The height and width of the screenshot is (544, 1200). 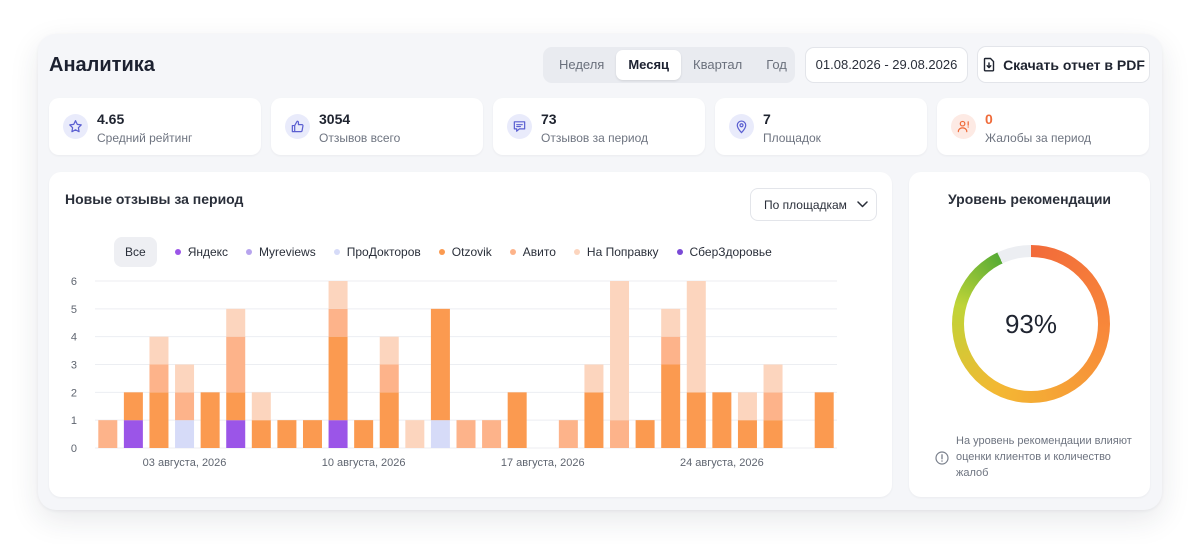 What do you see at coordinates (722, 463) in the screenshot?
I see `x-tick-label: 24 августа, 2026` at bounding box center [722, 463].